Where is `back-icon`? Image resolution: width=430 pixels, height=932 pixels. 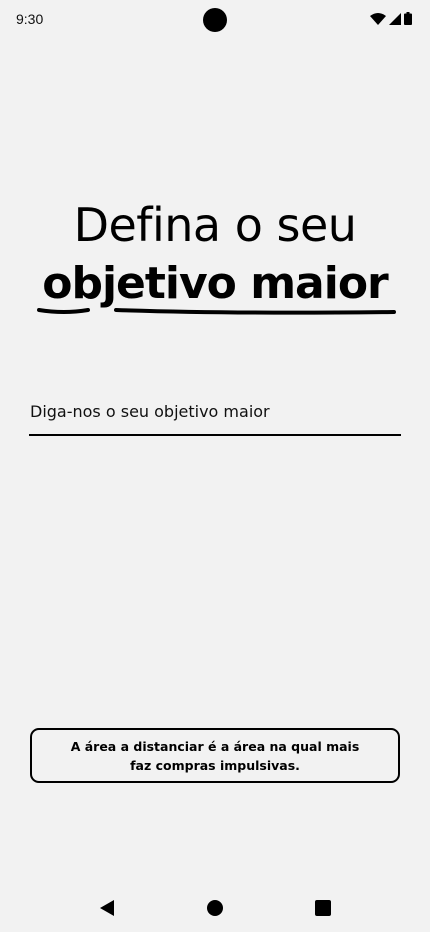
back-icon is located at coordinates (107, 908).